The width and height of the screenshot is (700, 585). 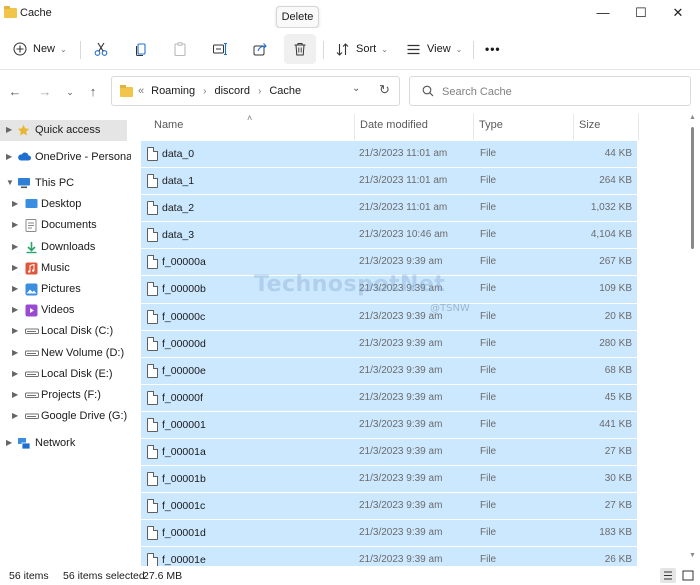 I want to click on file-type: File, so click(x=488, y=235).